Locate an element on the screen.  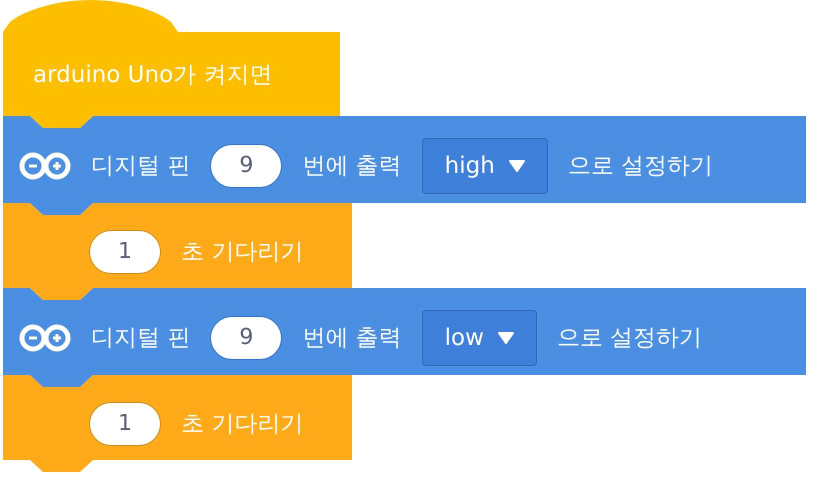
level-dropdown: low is located at coordinates (479, 338).